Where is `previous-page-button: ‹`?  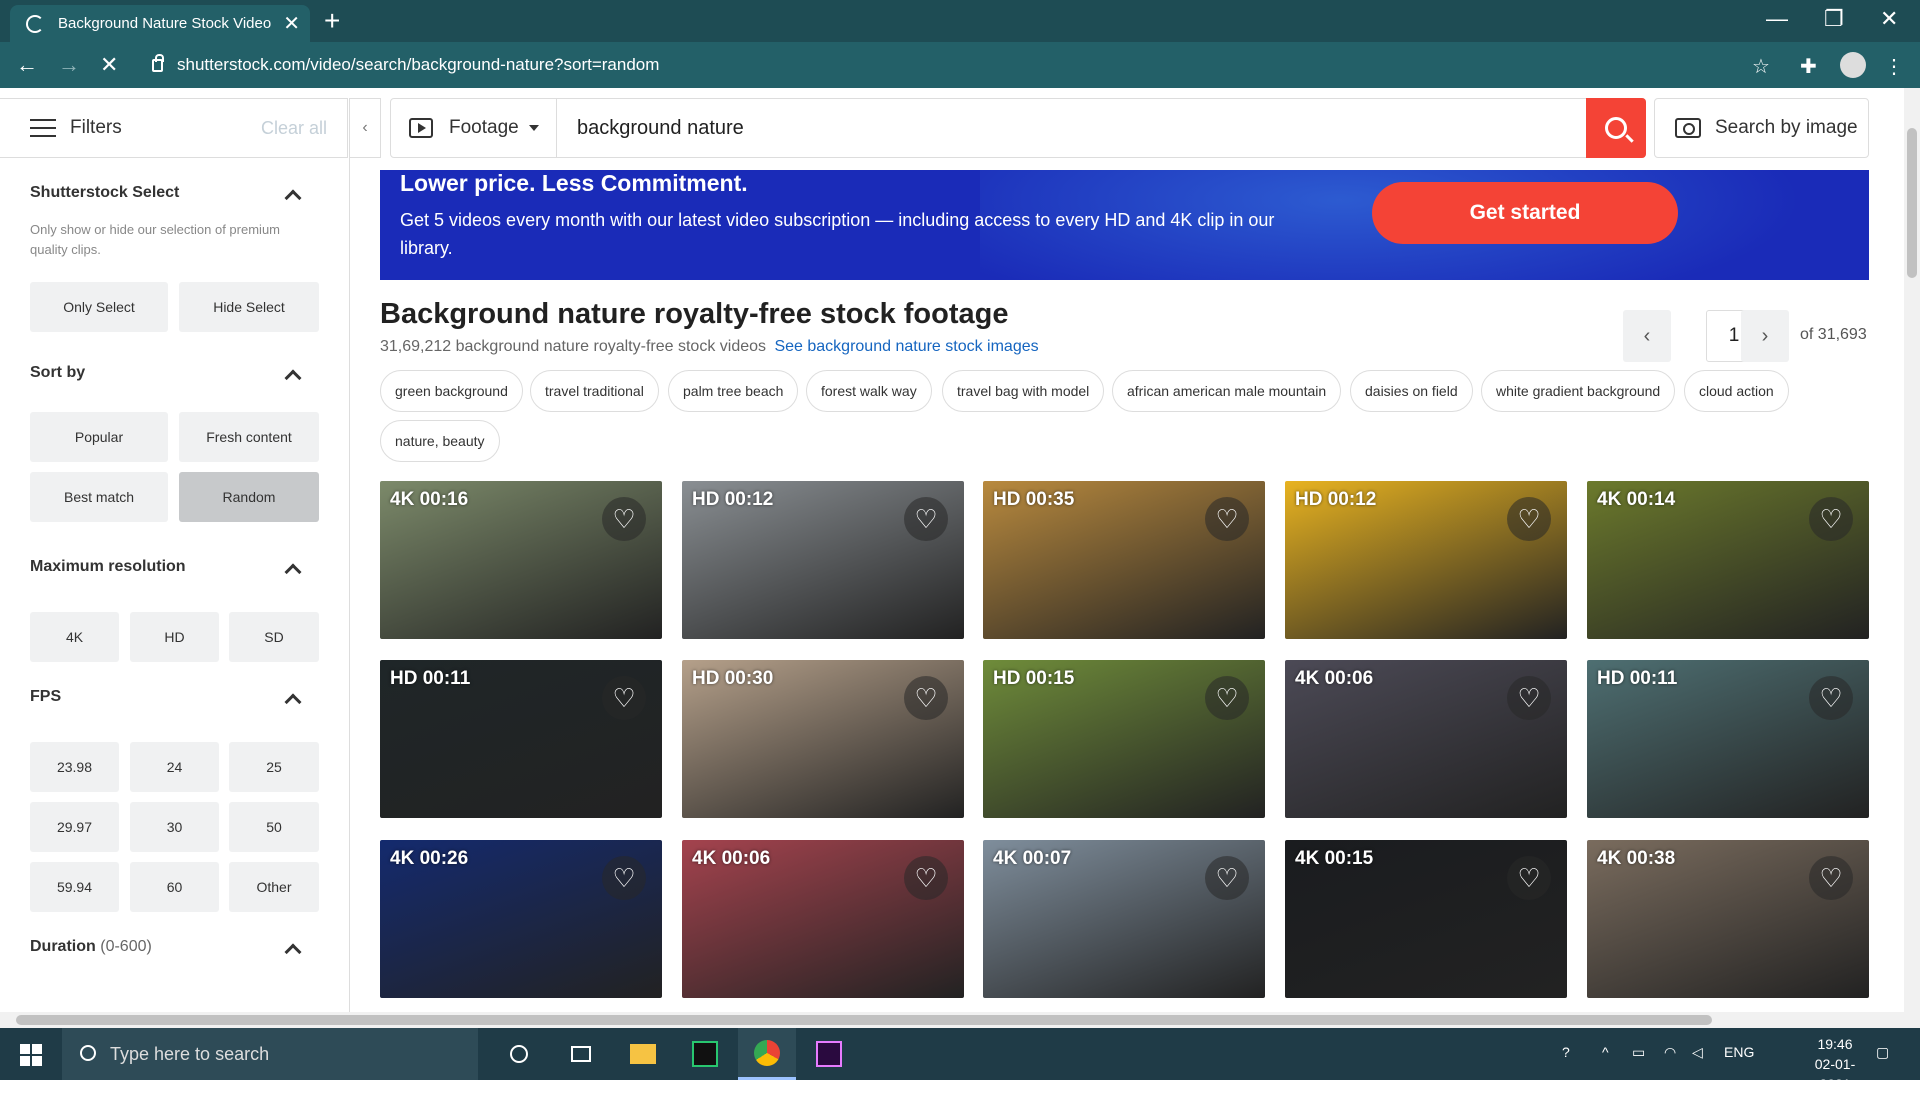 previous-page-button: ‹ is located at coordinates (1647, 336).